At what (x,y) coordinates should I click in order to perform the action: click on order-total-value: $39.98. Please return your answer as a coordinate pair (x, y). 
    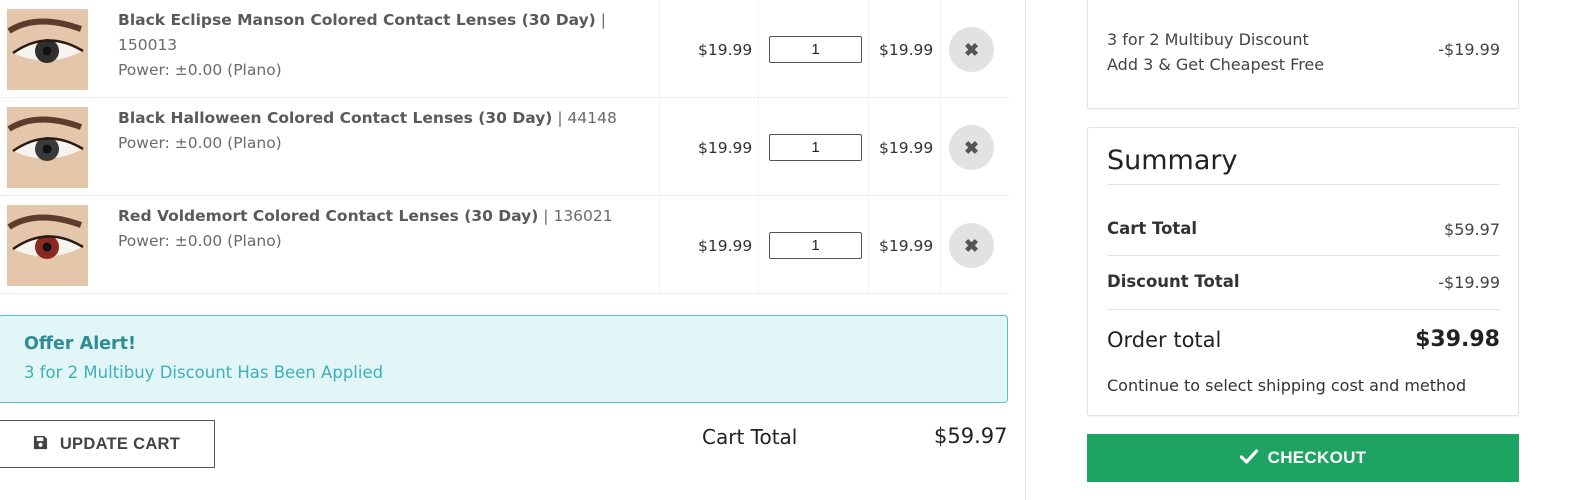
    Looking at the image, I should click on (1457, 339).